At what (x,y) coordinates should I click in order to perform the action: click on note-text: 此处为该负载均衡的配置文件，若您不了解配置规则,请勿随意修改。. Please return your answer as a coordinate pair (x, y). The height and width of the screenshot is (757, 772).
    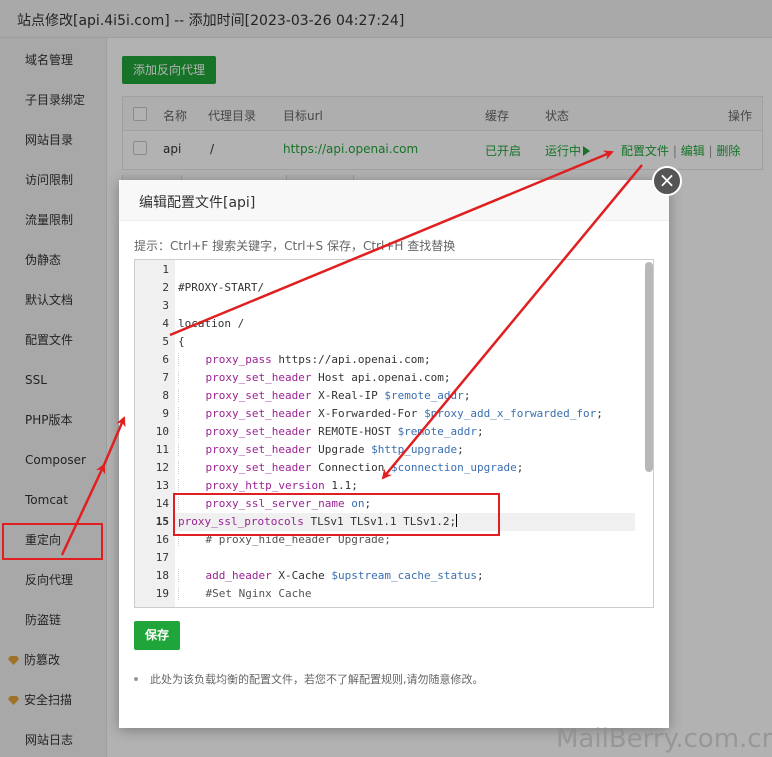
    Looking at the image, I should click on (317, 679).